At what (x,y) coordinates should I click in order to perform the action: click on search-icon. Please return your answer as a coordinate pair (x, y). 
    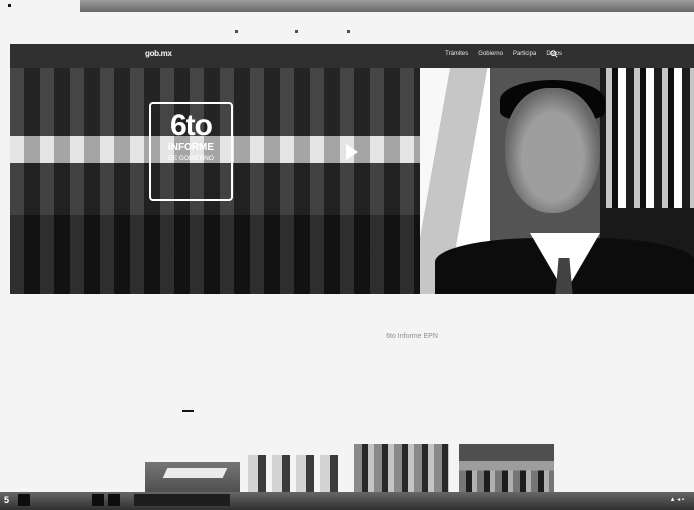
    Looking at the image, I should click on (554, 54).